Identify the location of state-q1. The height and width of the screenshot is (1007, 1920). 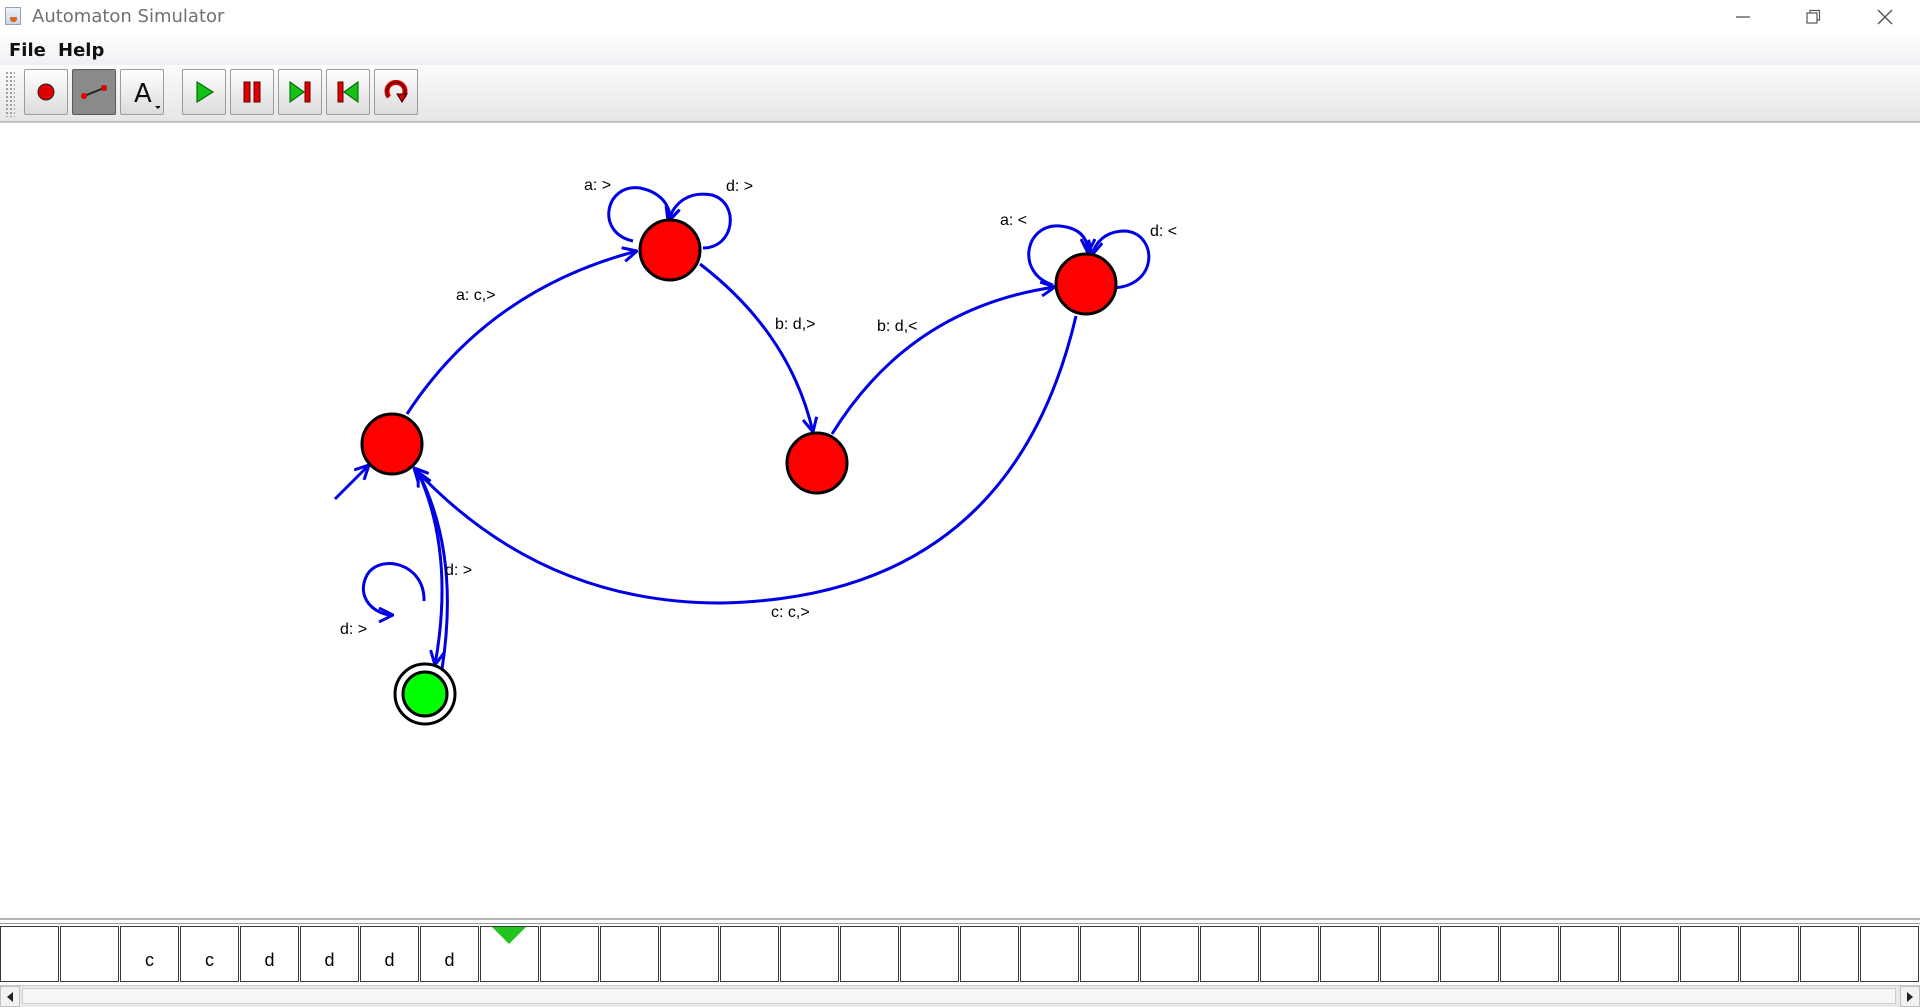
(670, 250).